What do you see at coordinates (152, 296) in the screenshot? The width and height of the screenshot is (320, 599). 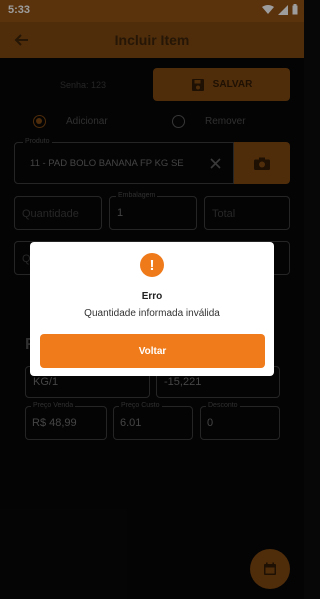 I see `dialog-title: Erro` at bounding box center [152, 296].